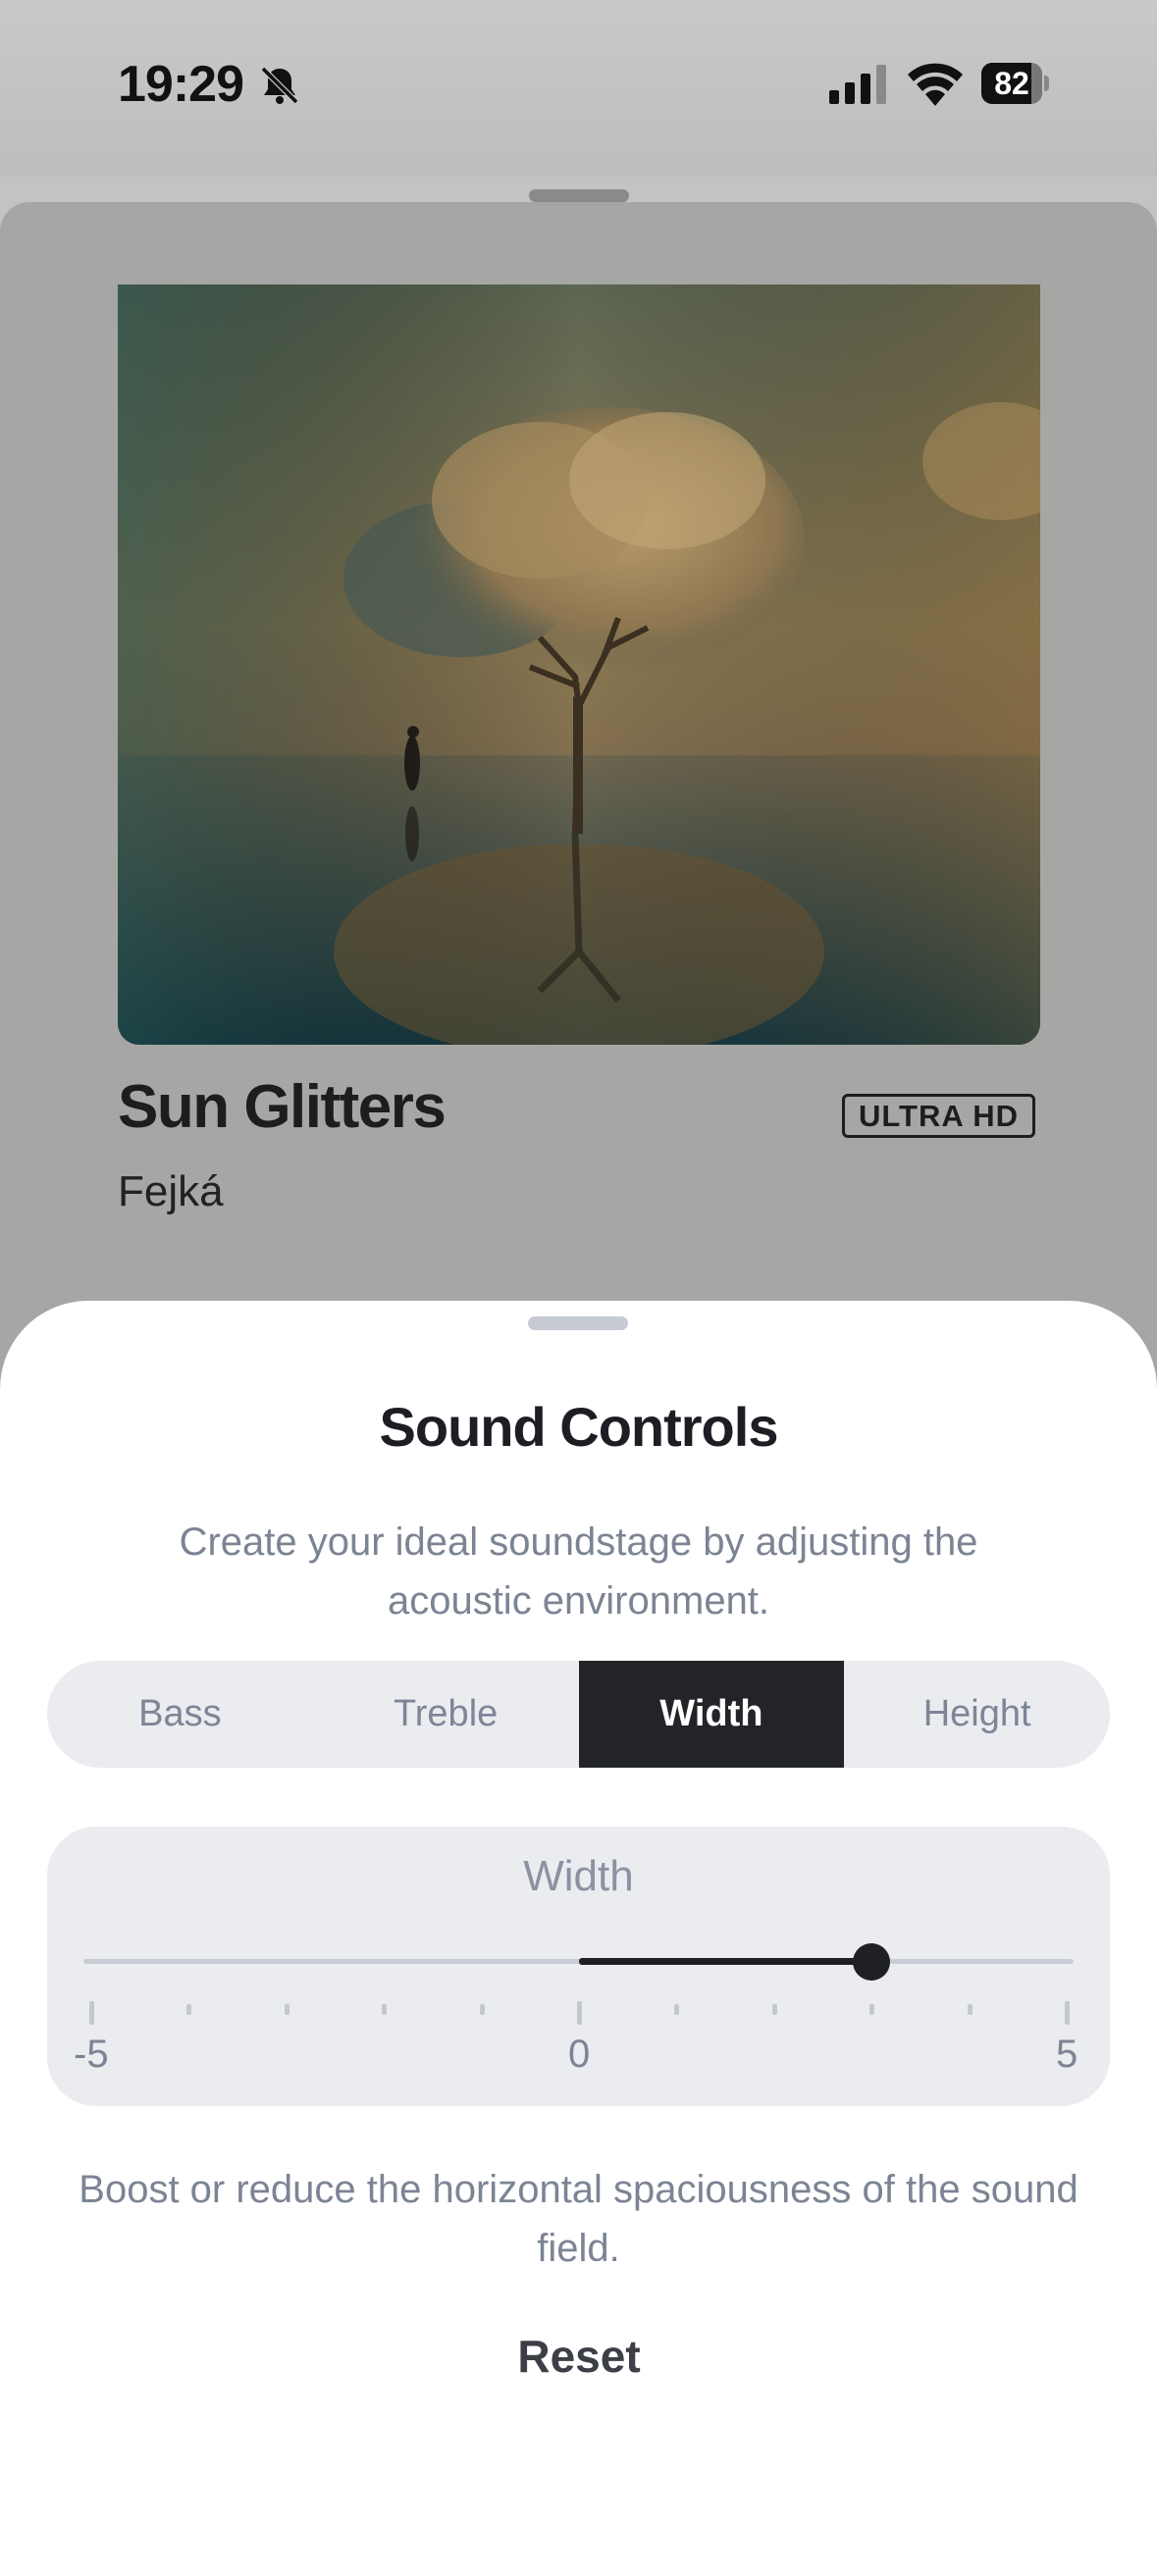  Describe the element at coordinates (579, 1427) in the screenshot. I see `sheet-title: Sound Controls` at that location.